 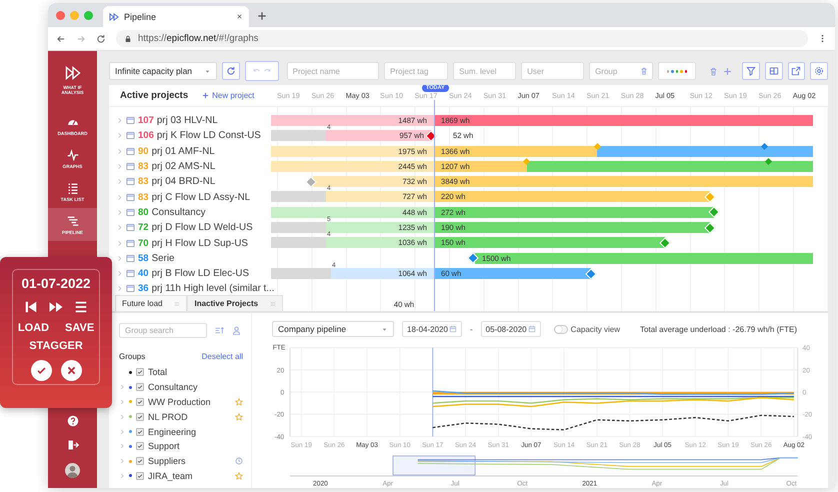 What do you see at coordinates (143, 212) in the screenshot?
I see `project-score: 80` at bounding box center [143, 212].